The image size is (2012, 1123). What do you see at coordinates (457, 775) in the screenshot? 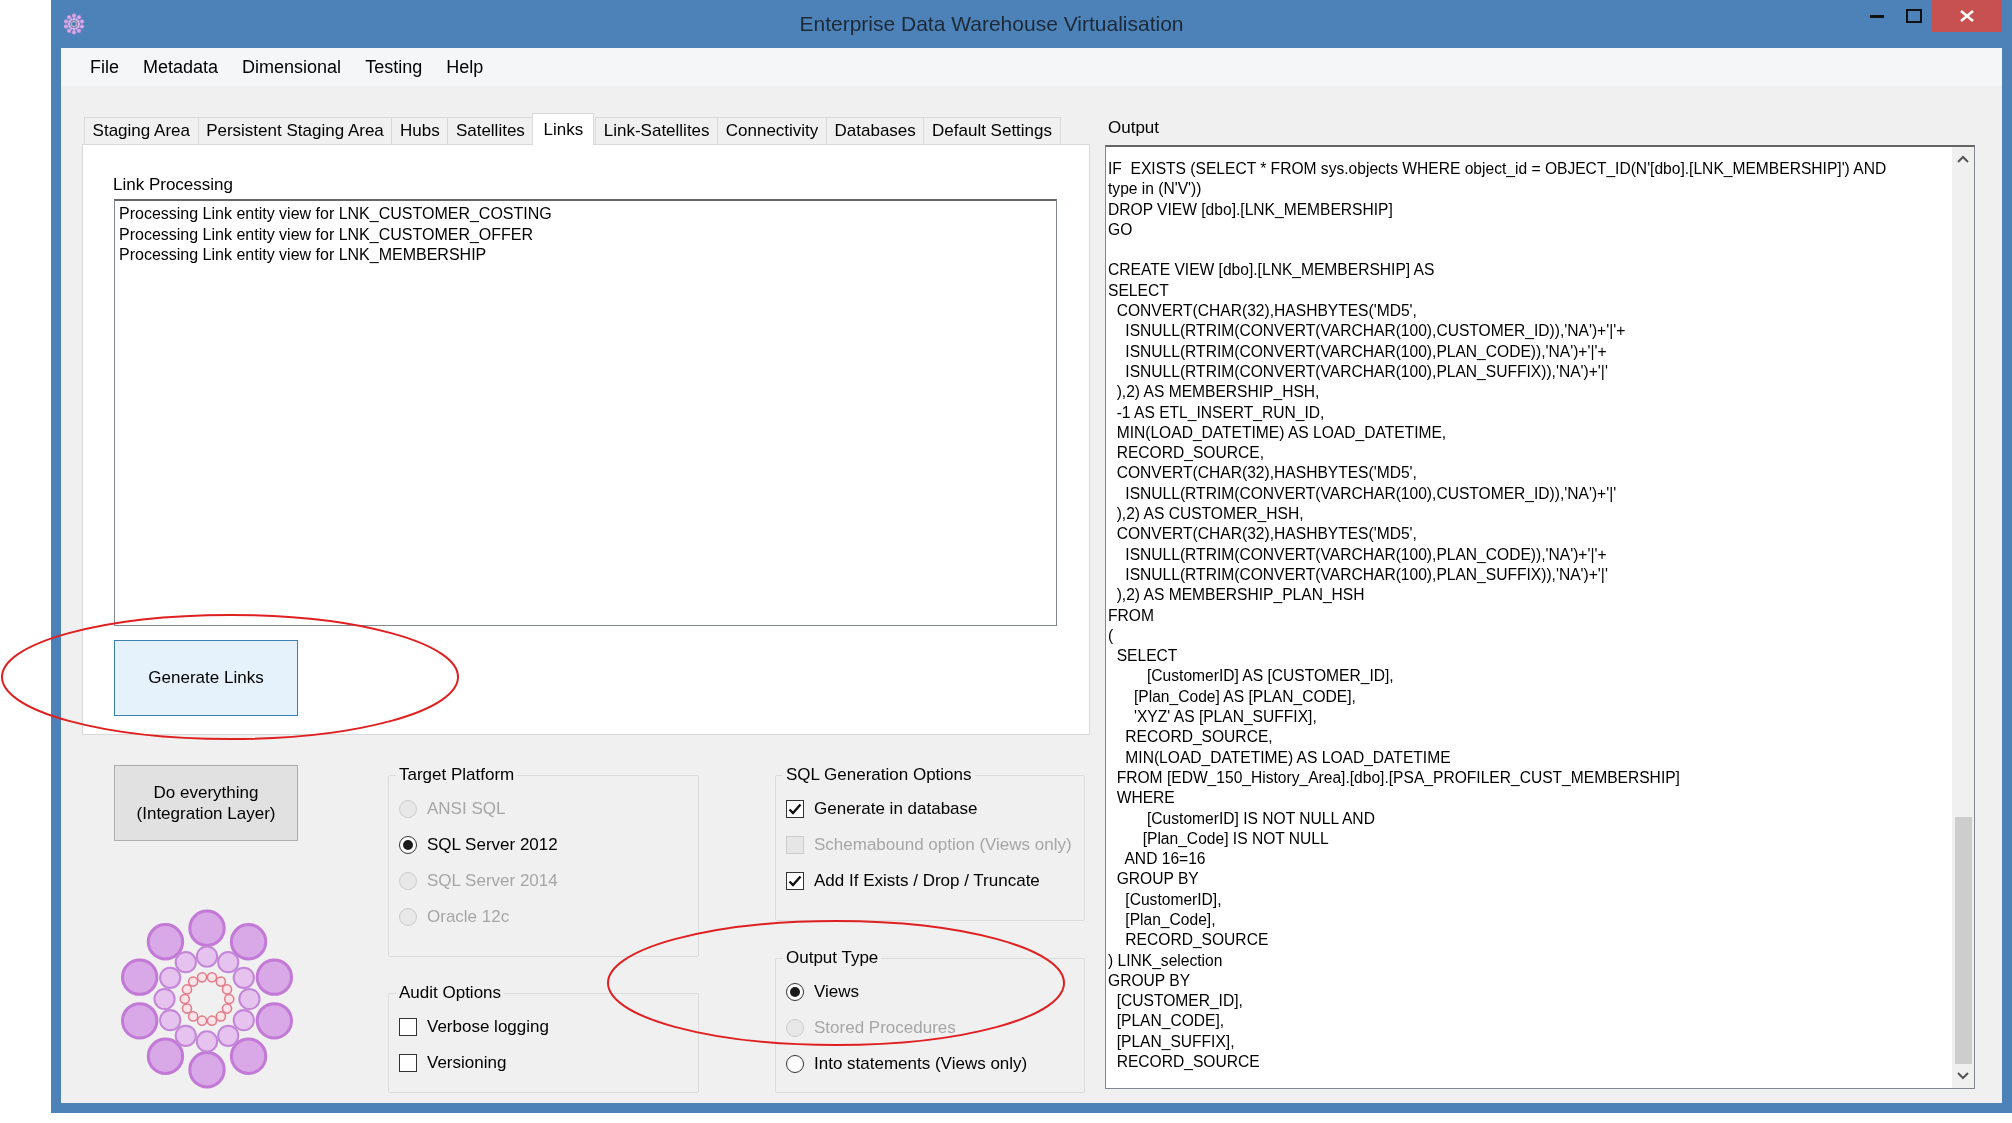
I see `group-title: Target Platform` at bounding box center [457, 775].